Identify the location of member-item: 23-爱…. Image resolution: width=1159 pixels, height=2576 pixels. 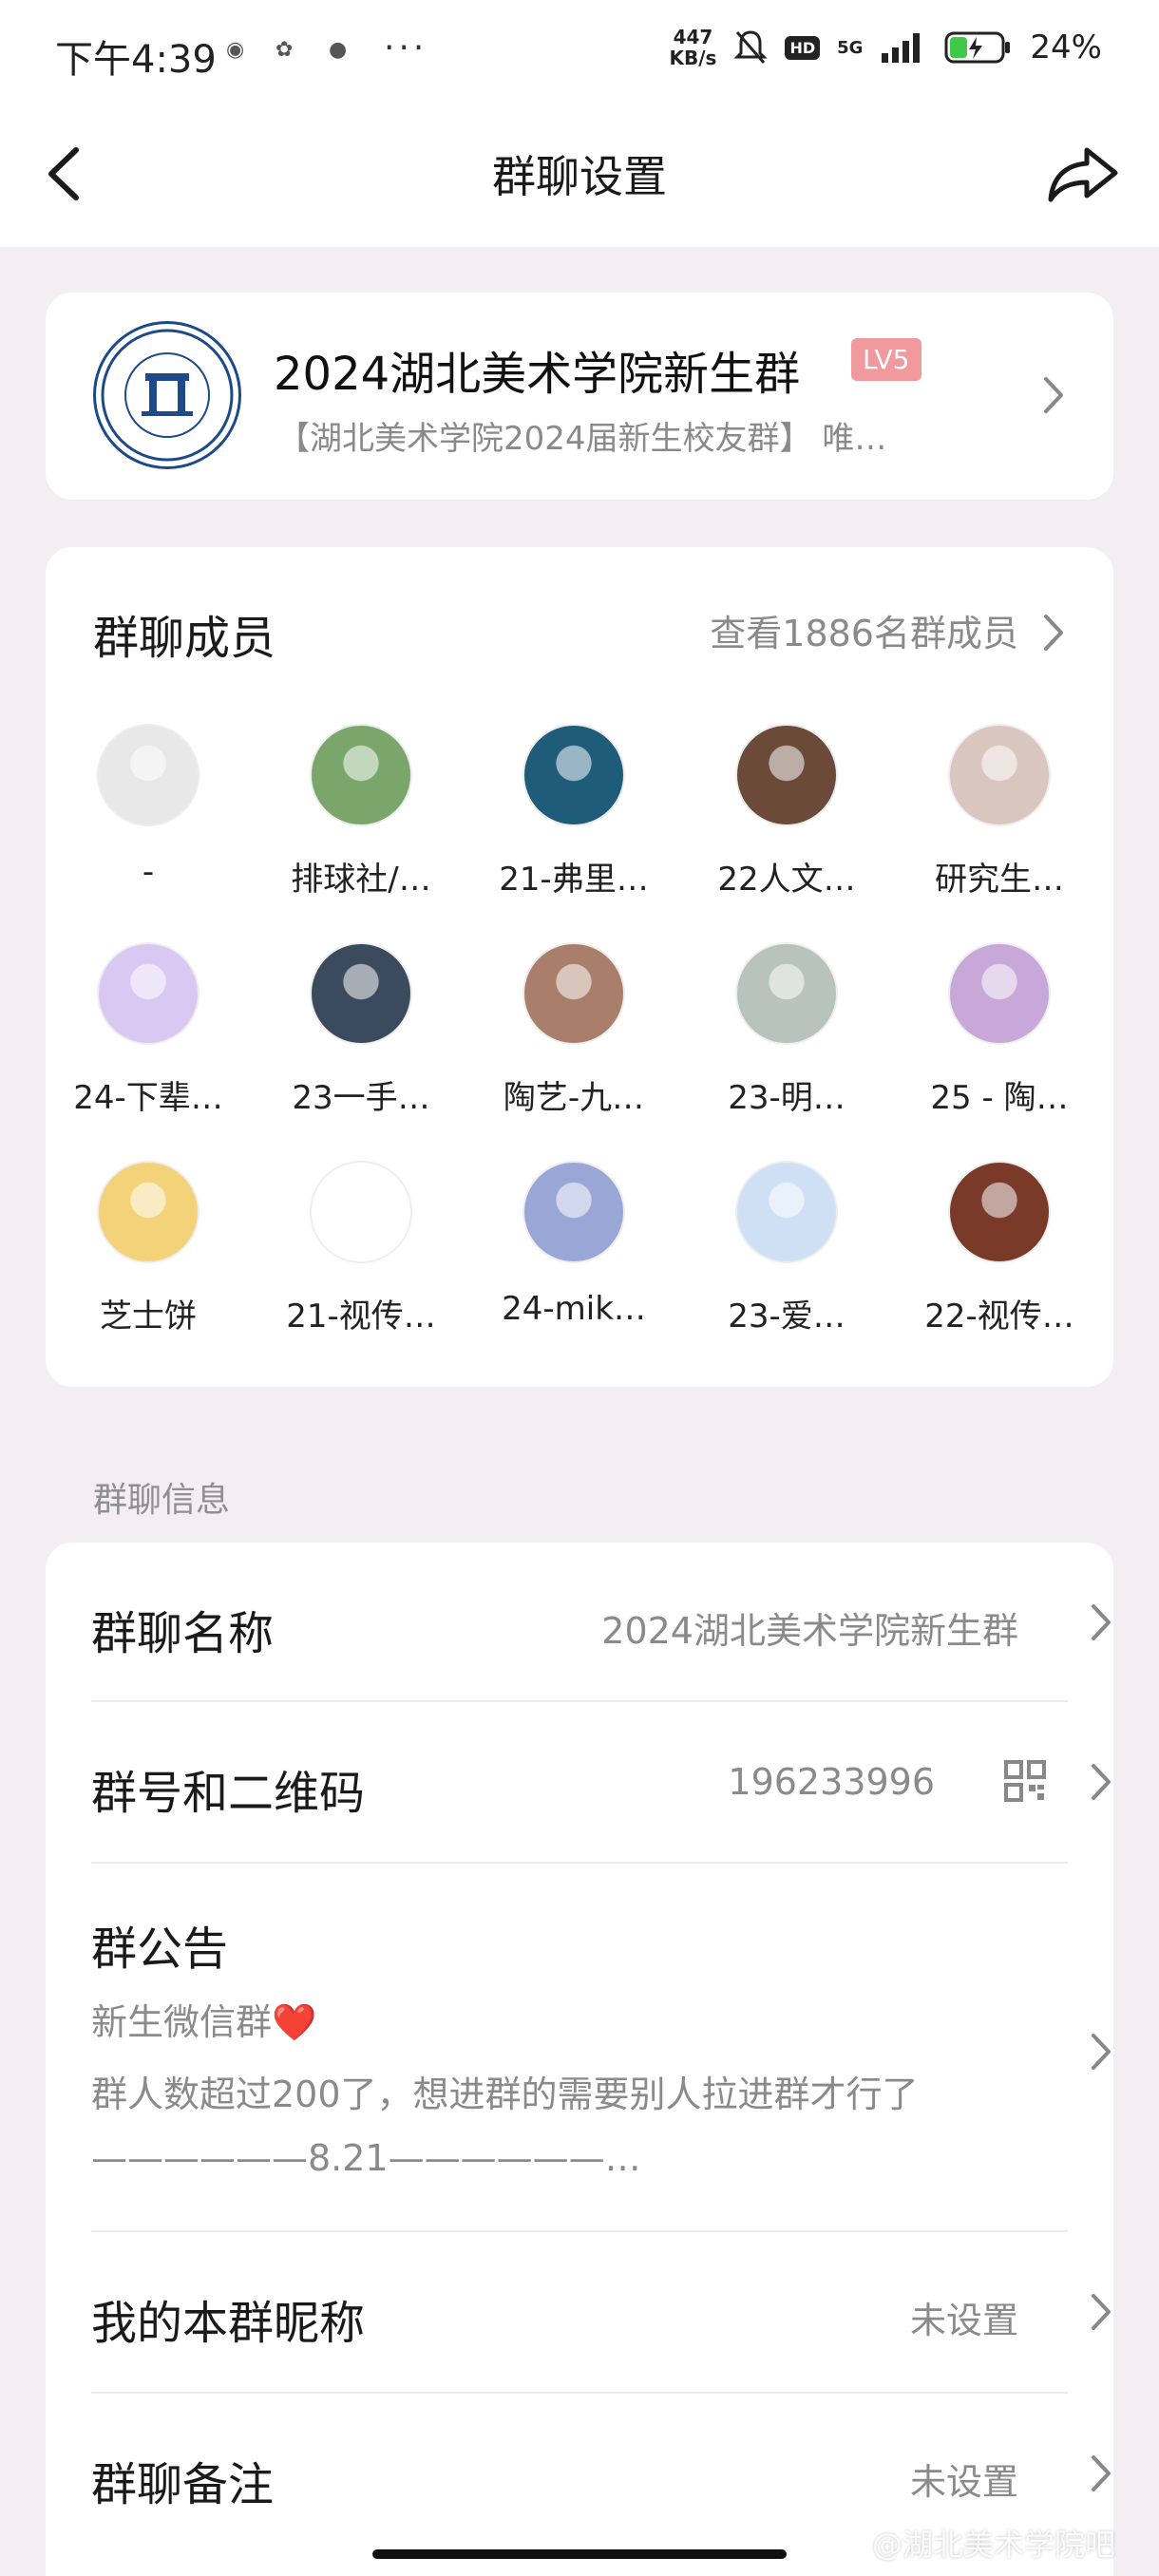
(786, 1248).